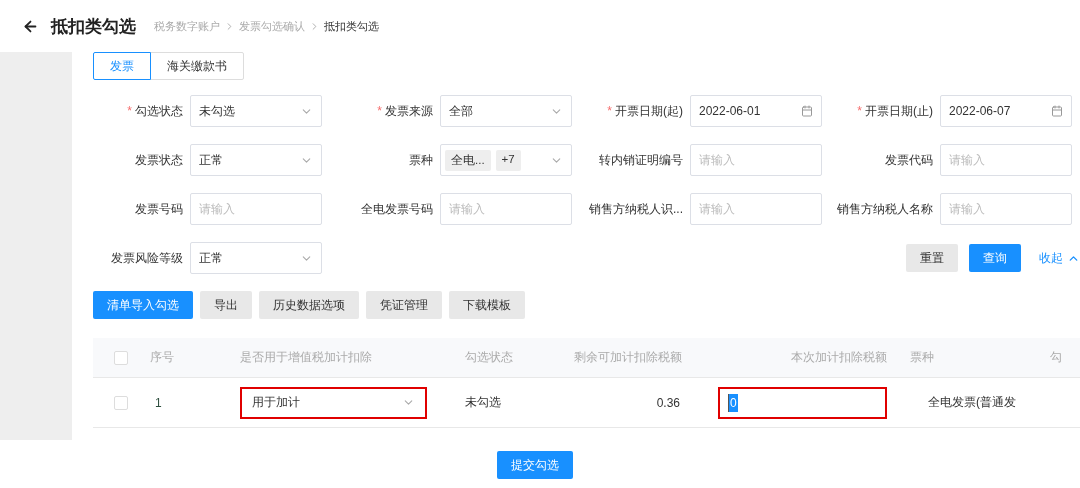  I want to click on field-label: 发票风险等级, so click(147, 257).